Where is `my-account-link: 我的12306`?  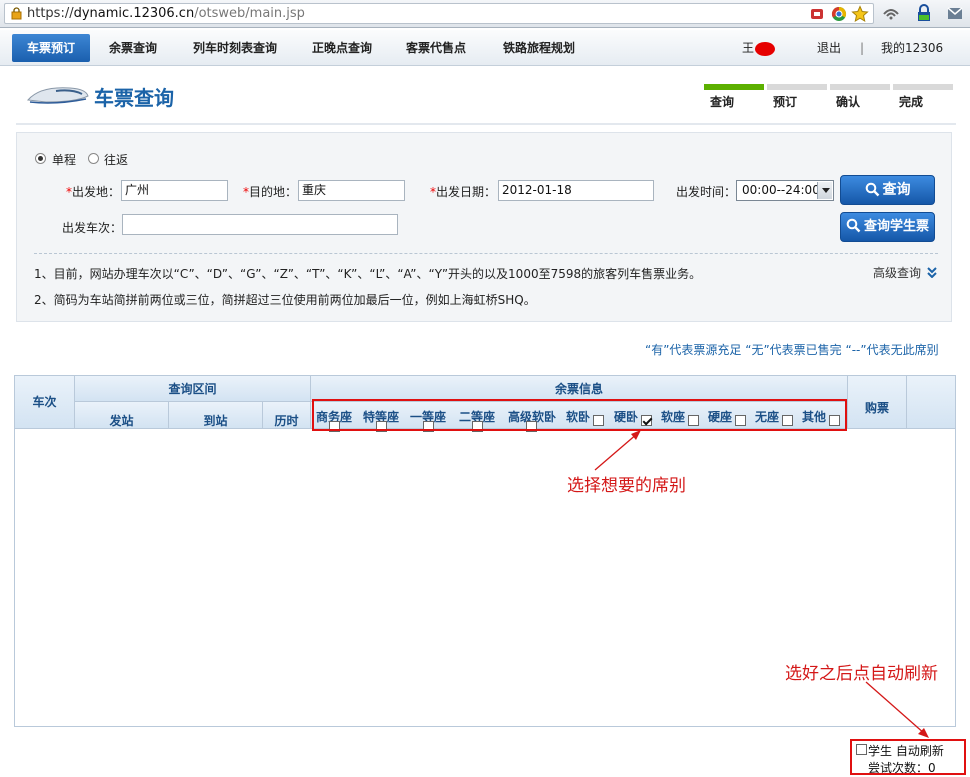 my-account-link: 我的12306 is located at coordinates (912, 48).